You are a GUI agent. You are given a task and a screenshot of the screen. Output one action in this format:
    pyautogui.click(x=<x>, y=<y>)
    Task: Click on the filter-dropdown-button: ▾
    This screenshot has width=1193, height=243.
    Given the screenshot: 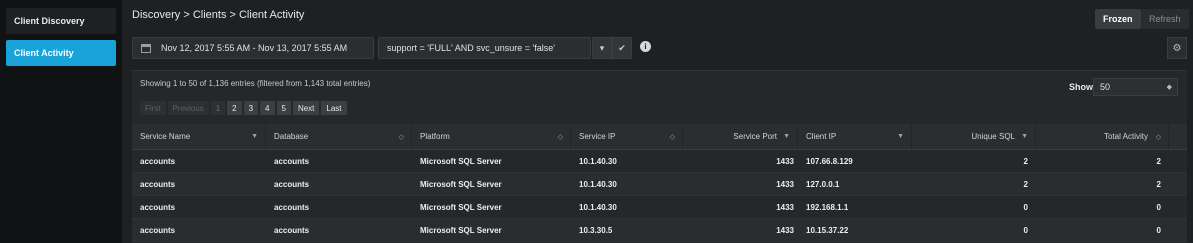 What is the action you would take?
    pyautogui.click(x=602, y=48)
    